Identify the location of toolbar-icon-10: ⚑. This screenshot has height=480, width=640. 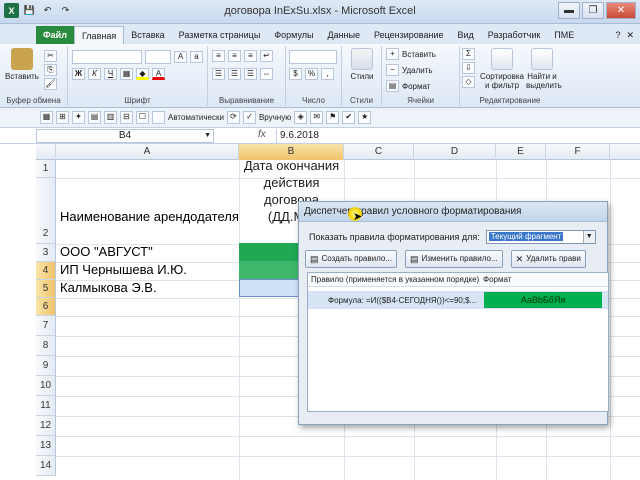
(333, 117).